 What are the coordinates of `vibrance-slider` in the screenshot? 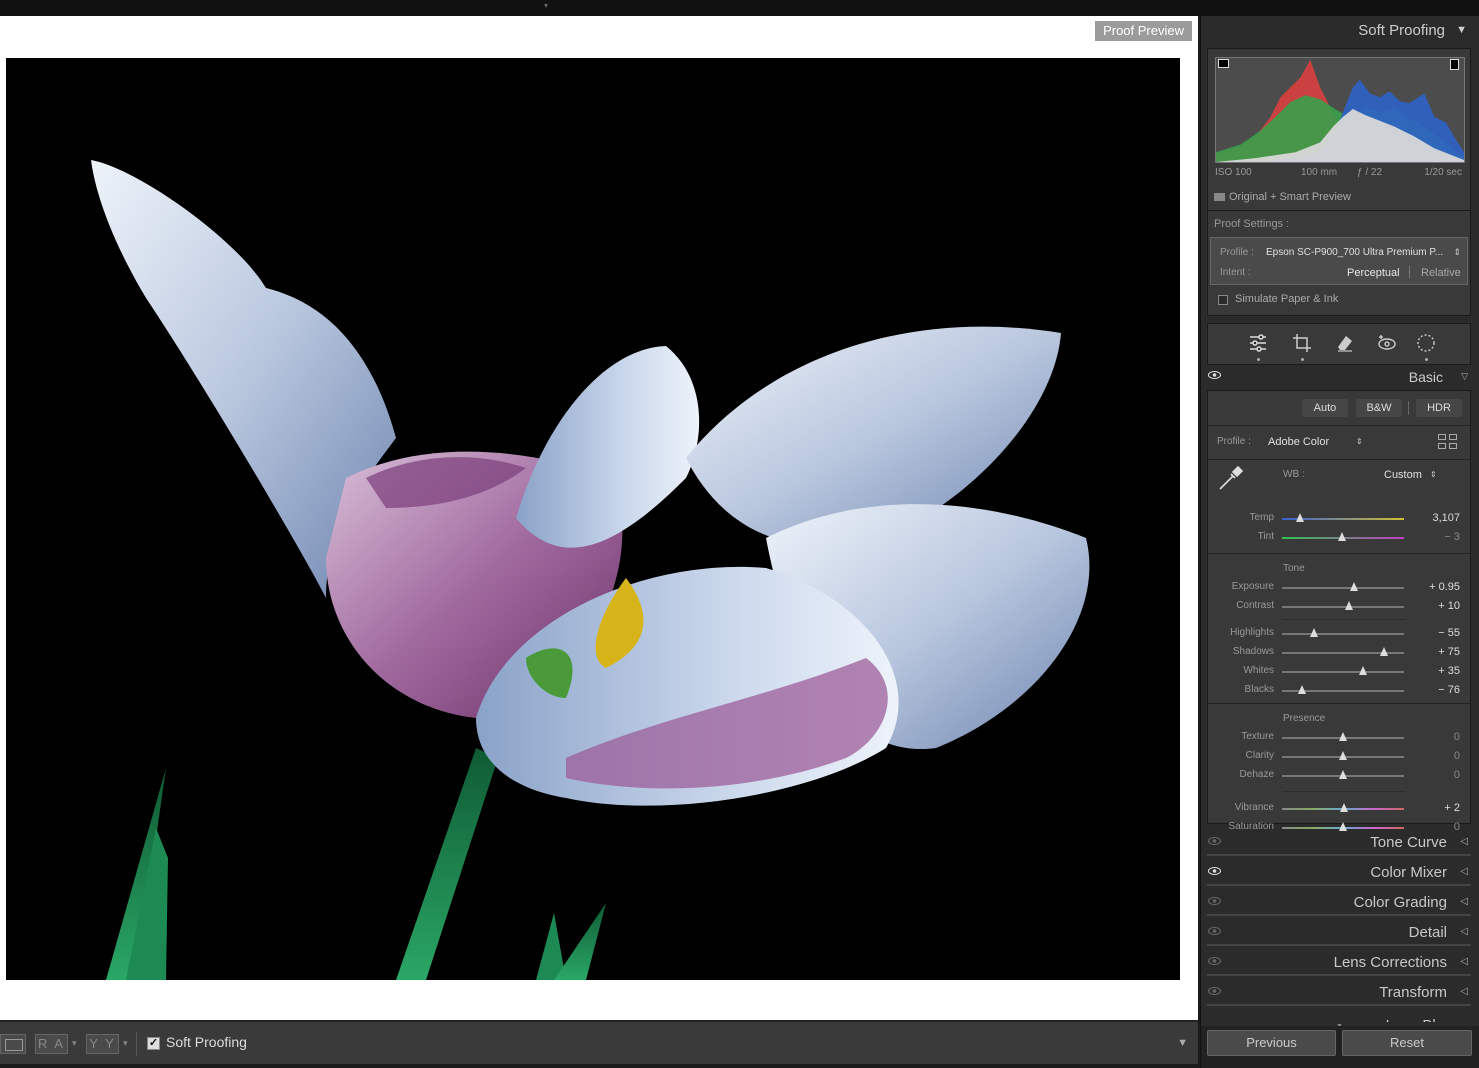 It's located at (1343, 807).